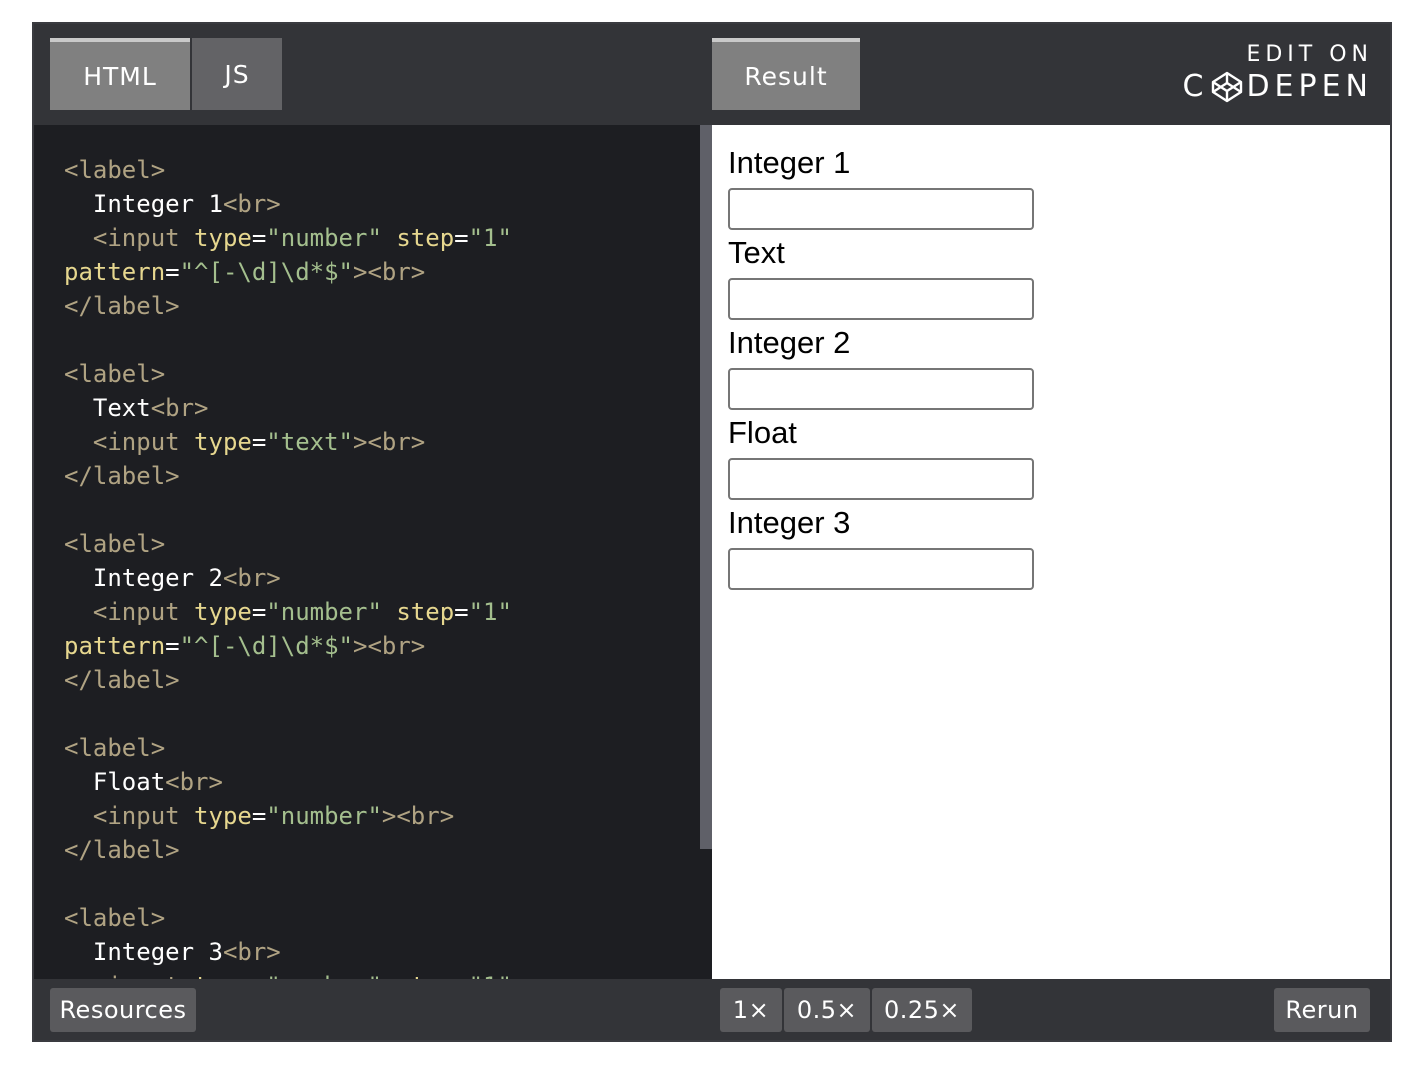  What do you see at coordinates (881, 299) in the screenshot?
I see `text-input` at bounding box center [881, 299].